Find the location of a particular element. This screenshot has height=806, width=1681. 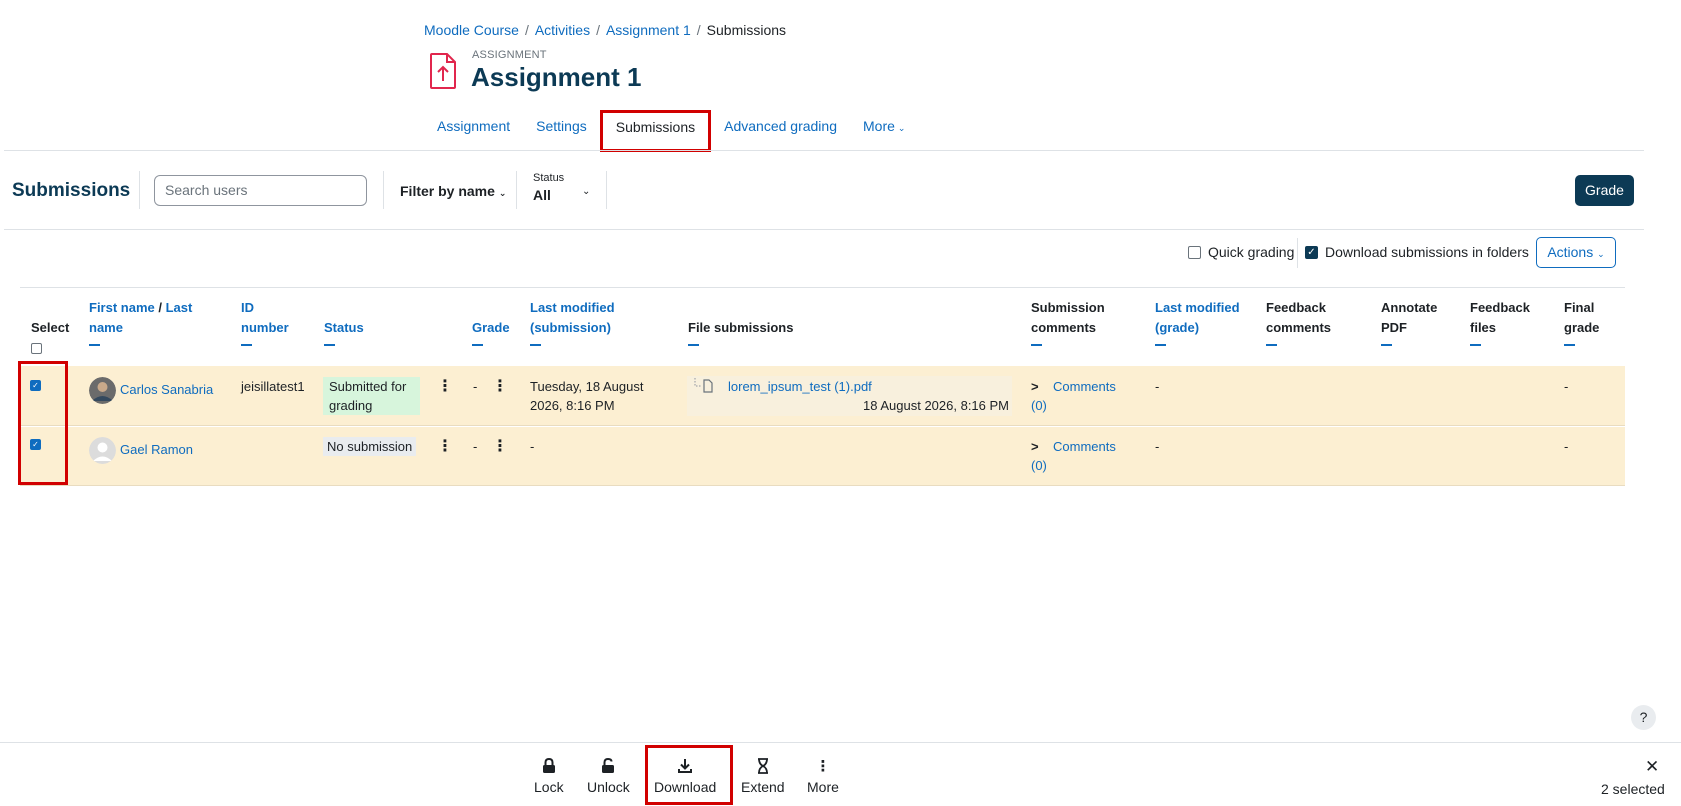

download-folders-toggle: ✓ Download submissions in folders is located at coordinates (1417, 252).